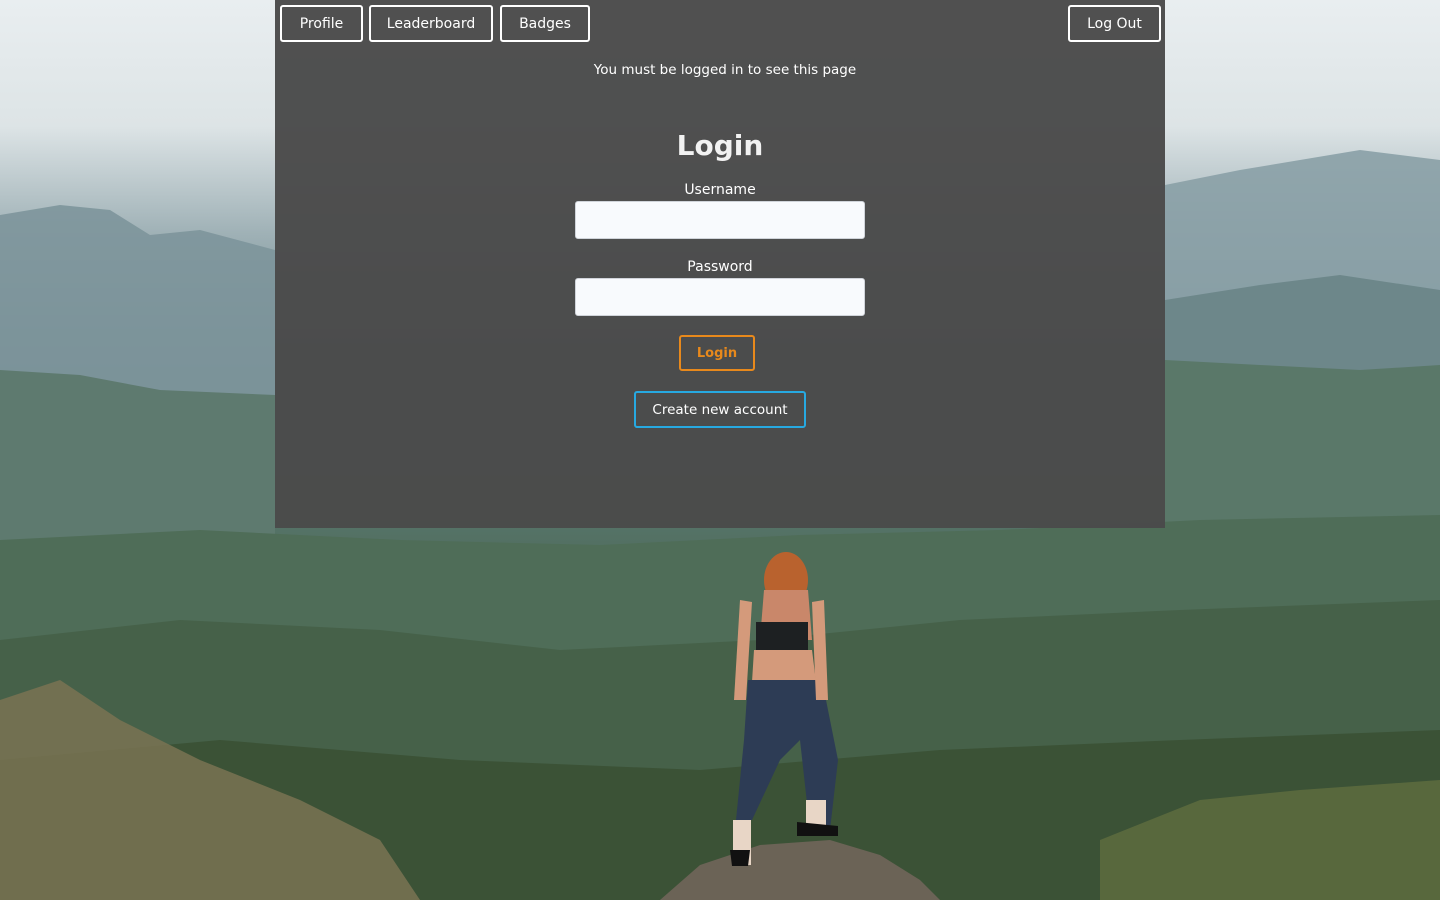 This screenshot has height=900, width=1440. What do you see at coordinates (720, 145) in the screenshot?
I see `login-title: Login` at bounding box center [720, 145].